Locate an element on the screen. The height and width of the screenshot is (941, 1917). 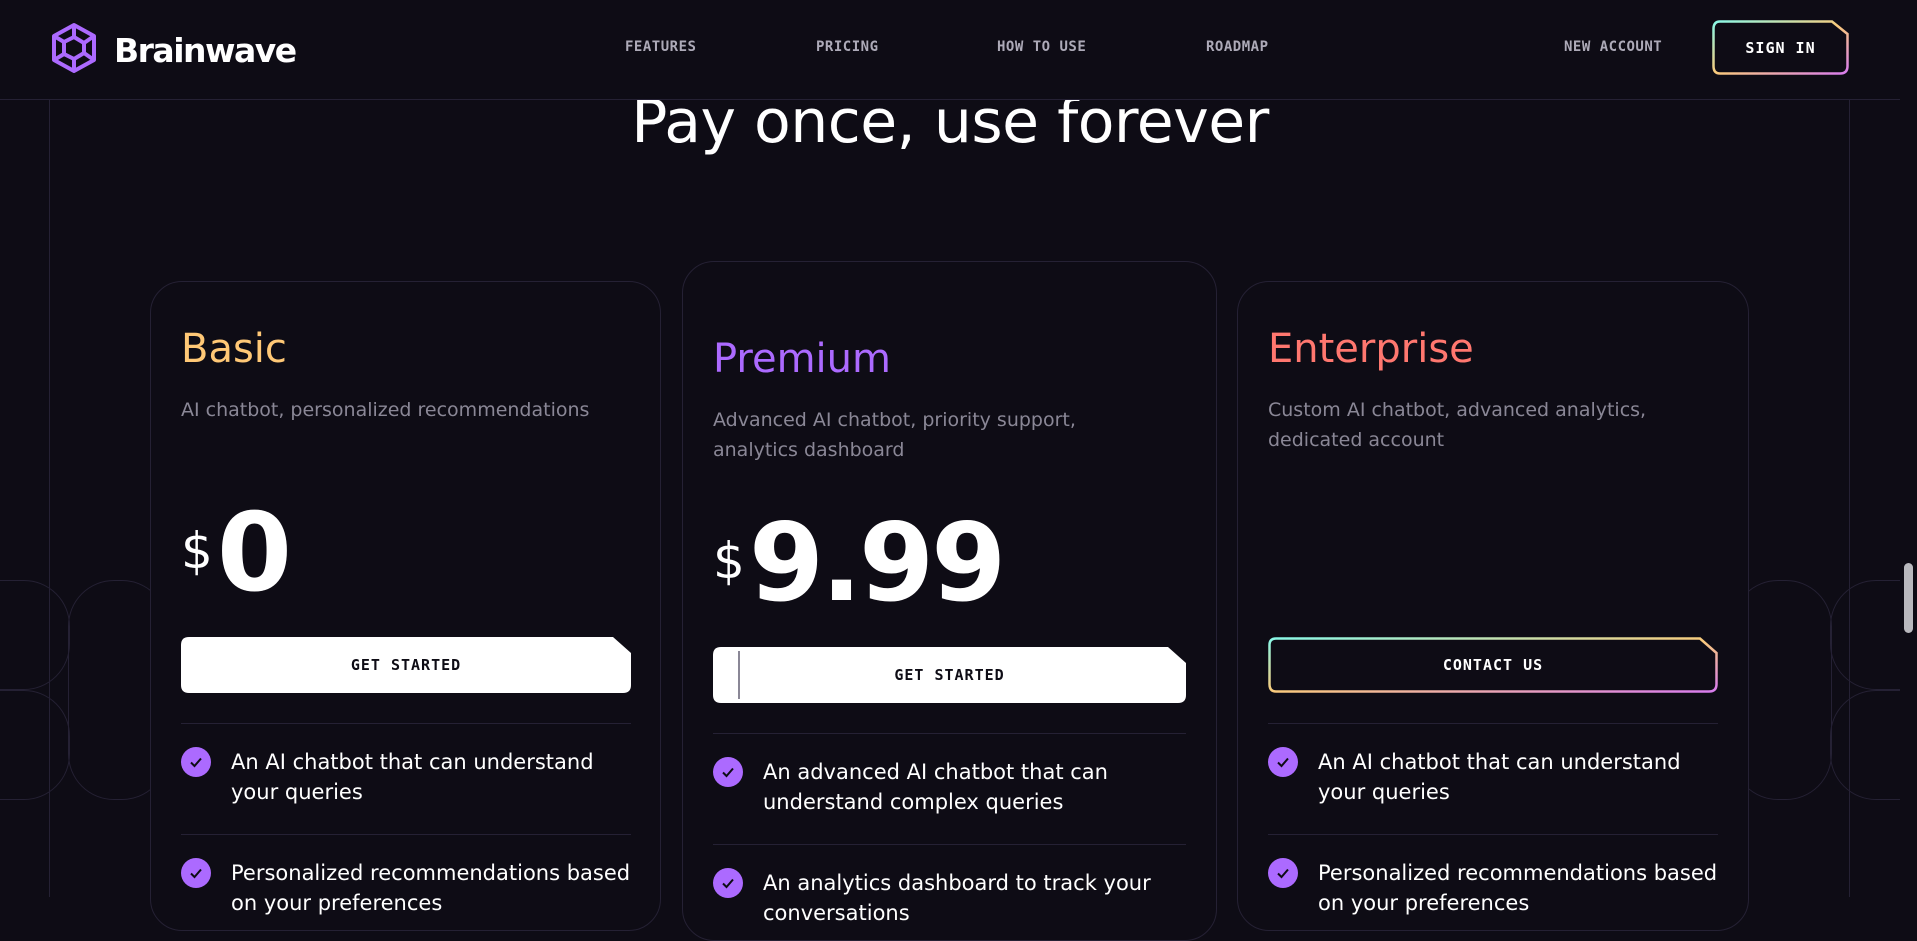
sign-in-label: SIGN IN is located at coordinates (1780, 47).